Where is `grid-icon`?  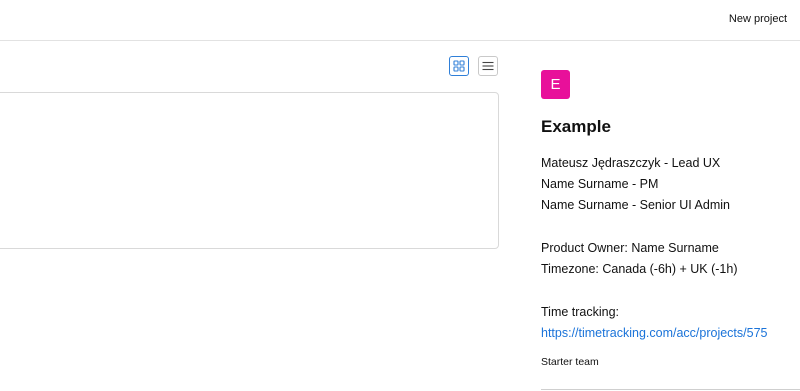
grid-icon is located at coordinates (459, 66).